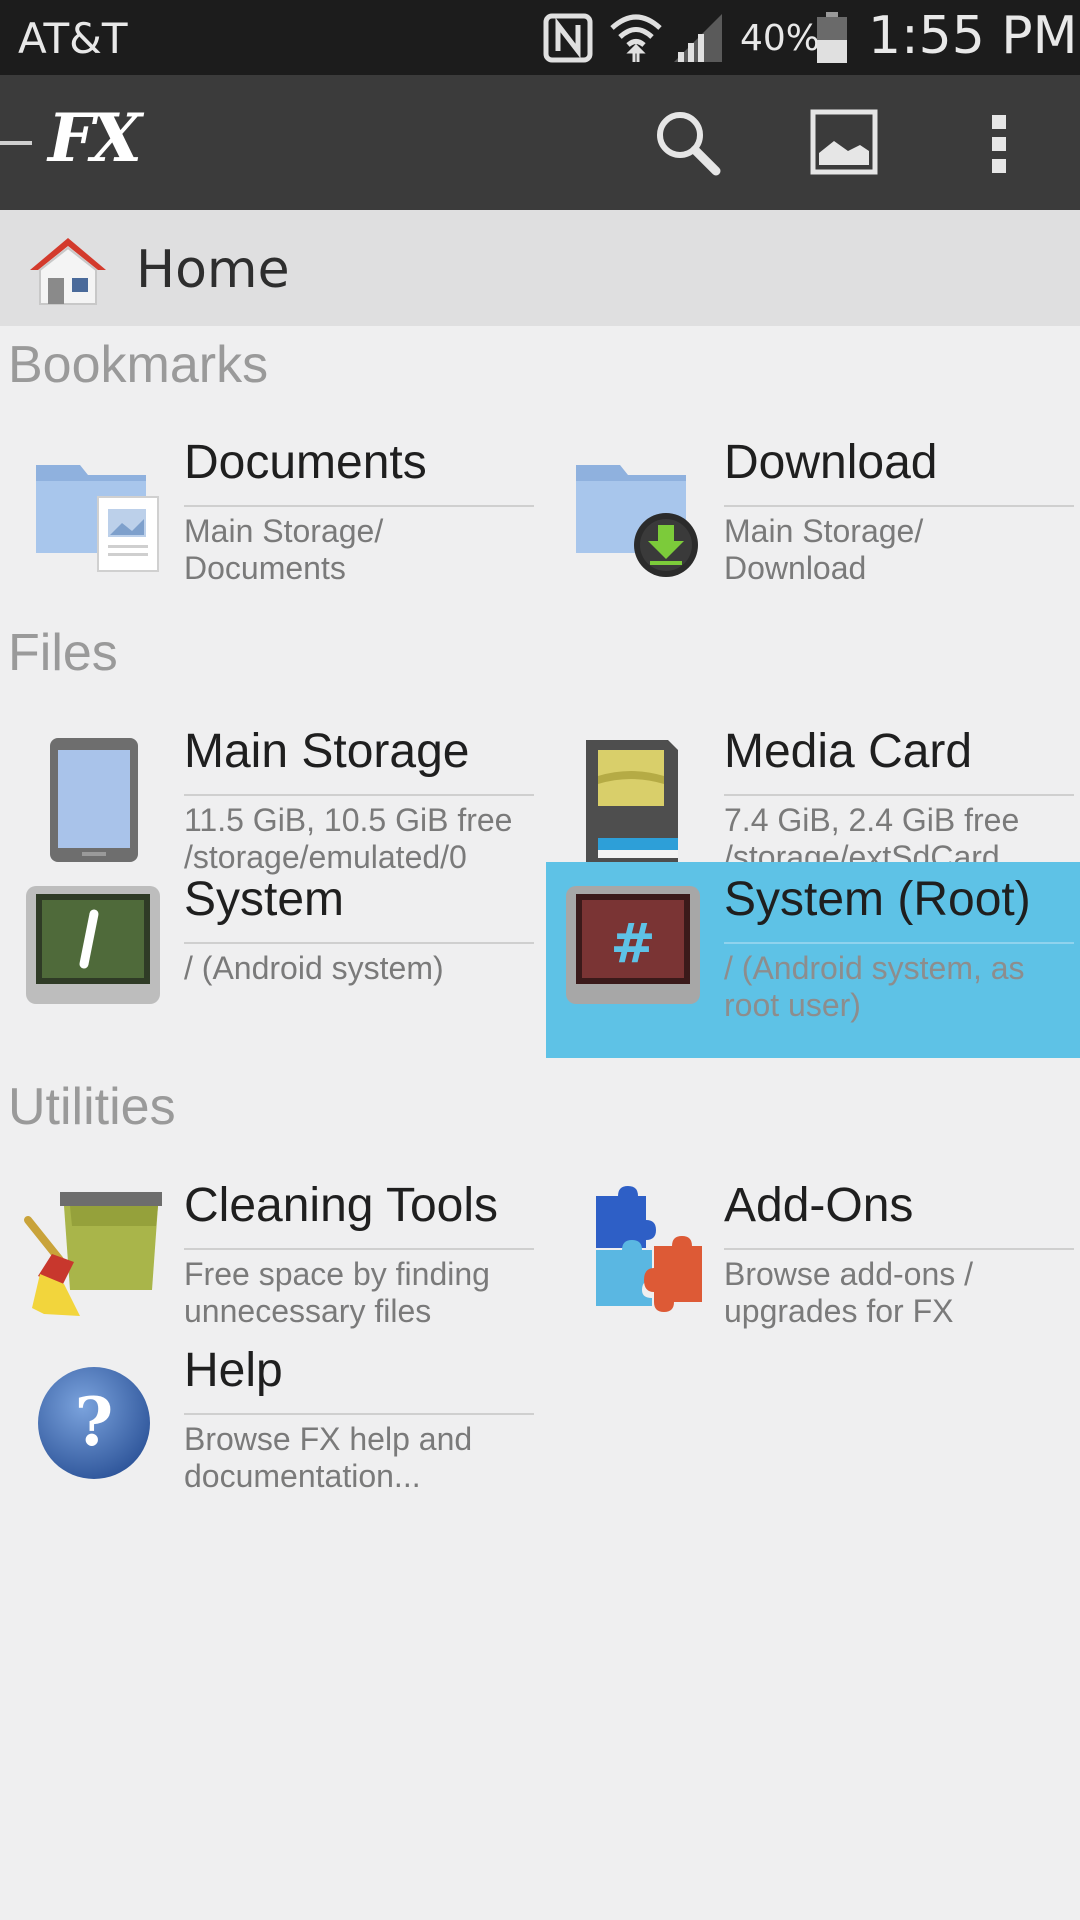 This screenshot has height=1920, width=1080. I want to click on root-terminal-icon: #, so click(632, 944).